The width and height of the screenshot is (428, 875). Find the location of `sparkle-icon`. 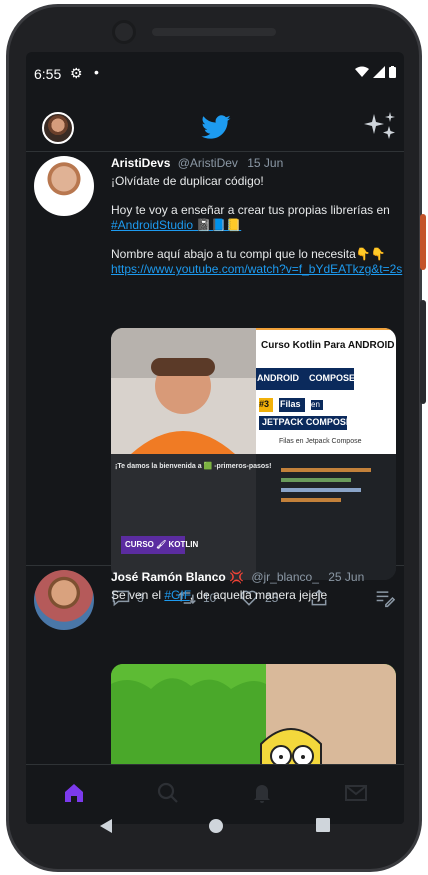

sparkle-icon is located at coordinates (380, 128).